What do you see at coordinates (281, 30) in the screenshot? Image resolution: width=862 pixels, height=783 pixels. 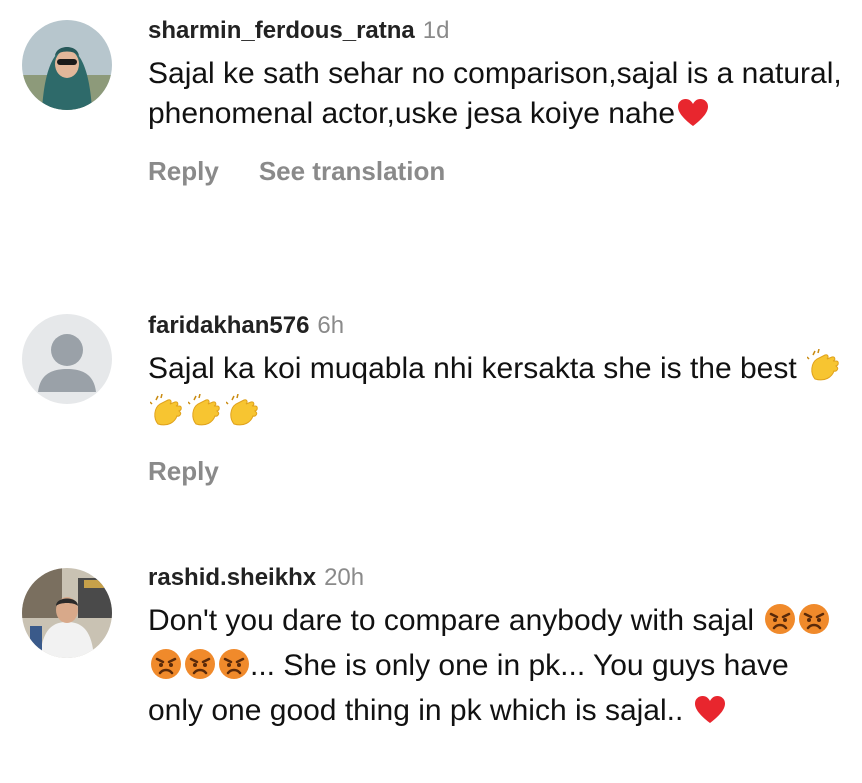 I see `username: sharmin_ferdous_ratna` at bounding box center [281, 30].